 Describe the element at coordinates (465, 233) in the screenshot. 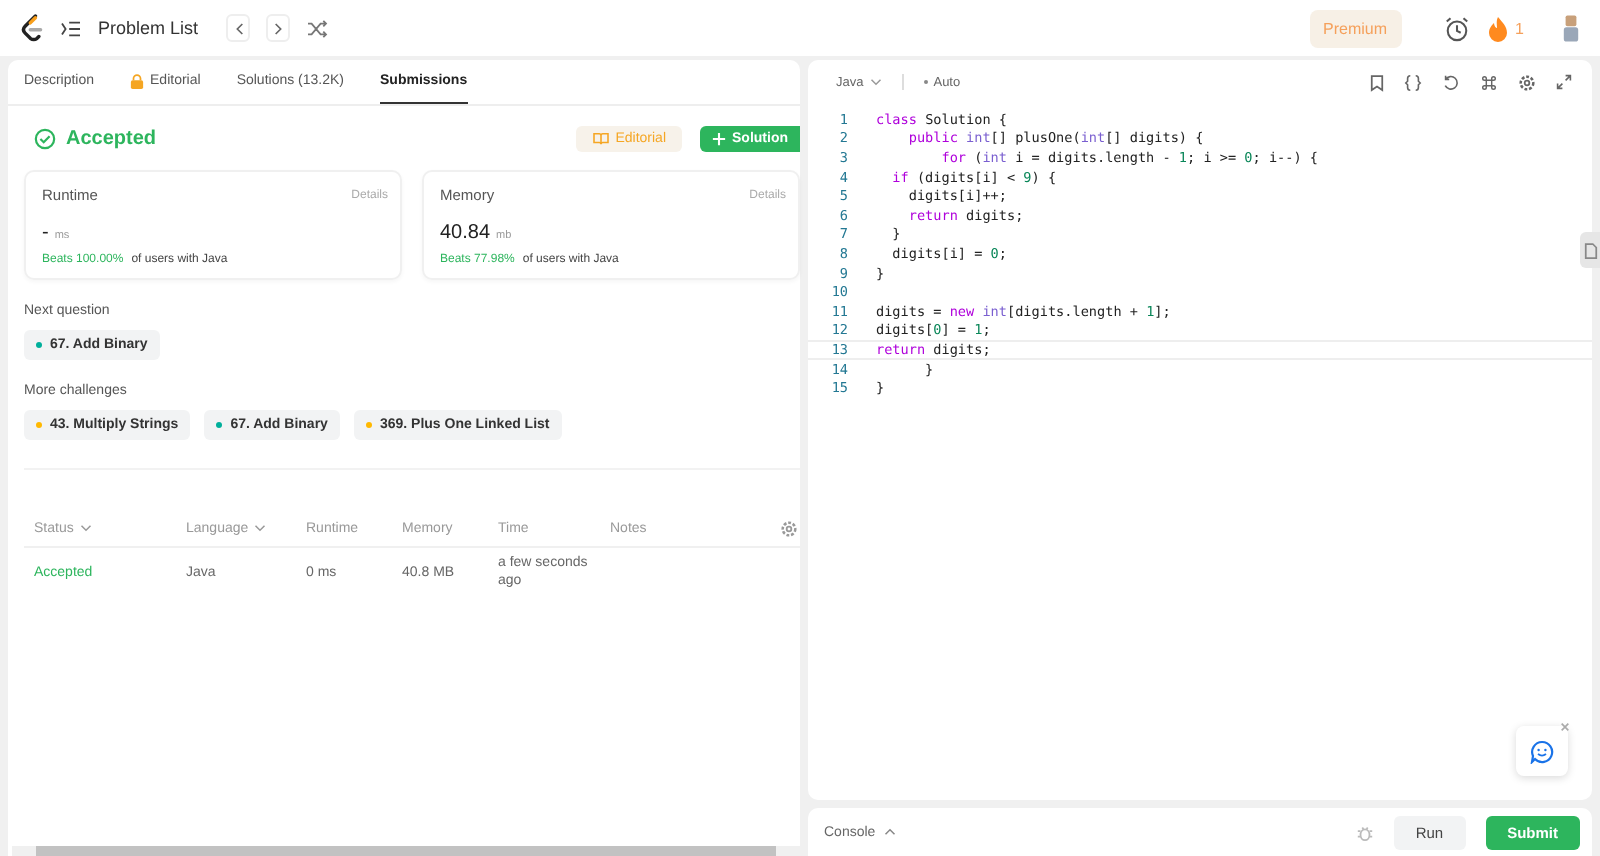

I see `stat-value: 40.84` at that location.